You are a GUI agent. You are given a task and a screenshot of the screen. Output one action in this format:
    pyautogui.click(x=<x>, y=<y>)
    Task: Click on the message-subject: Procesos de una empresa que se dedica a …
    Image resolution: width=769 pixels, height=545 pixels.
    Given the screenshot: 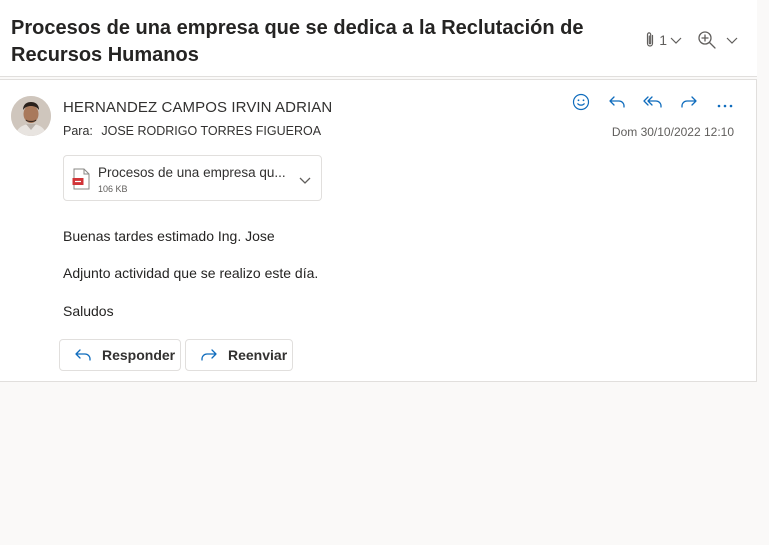 What is the action you would take?
    pyautogui.click(x=297, y=41)
    